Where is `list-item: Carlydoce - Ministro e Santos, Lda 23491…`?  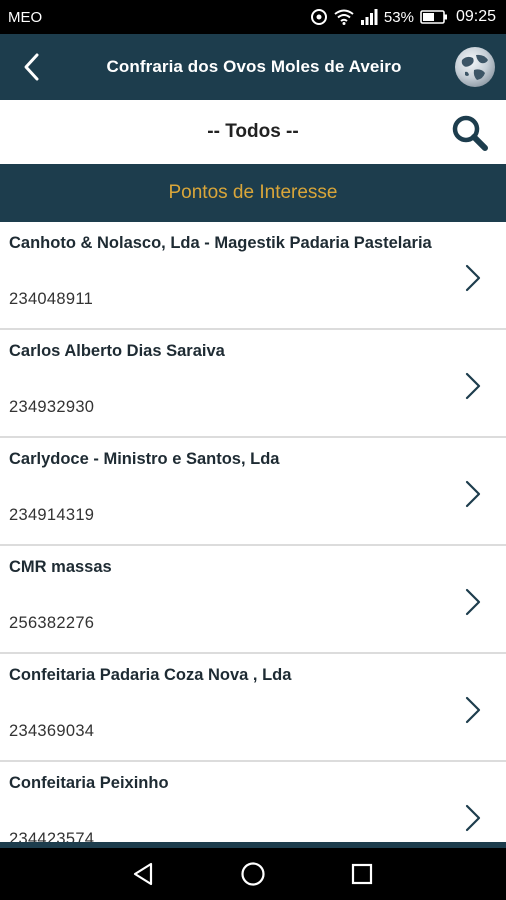 list-item: Carlydoce - Ministro e Santos, Lda 23491… is located at coordinates (253, 492).